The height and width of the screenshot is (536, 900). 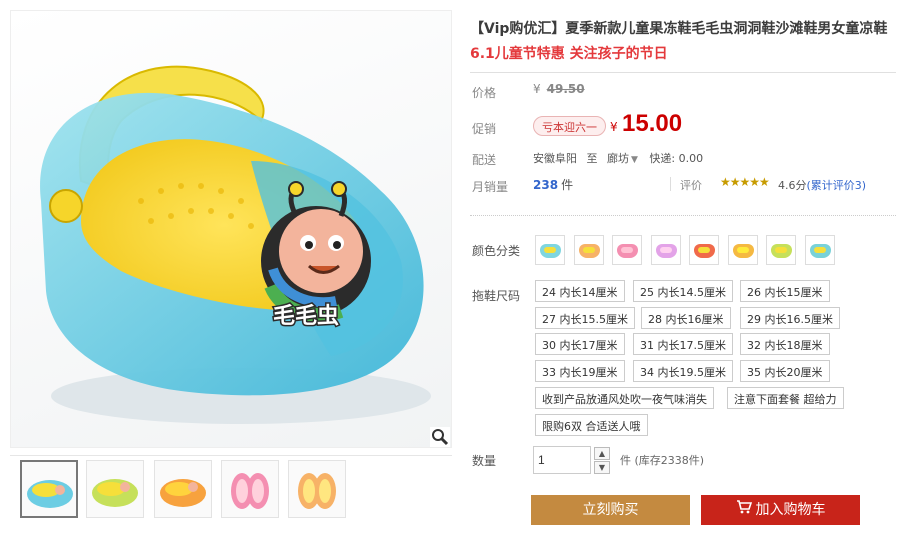 I want to click on size-option-13: 收到产品放通风处吹一夜气味消失, so click(x=624, y=398).